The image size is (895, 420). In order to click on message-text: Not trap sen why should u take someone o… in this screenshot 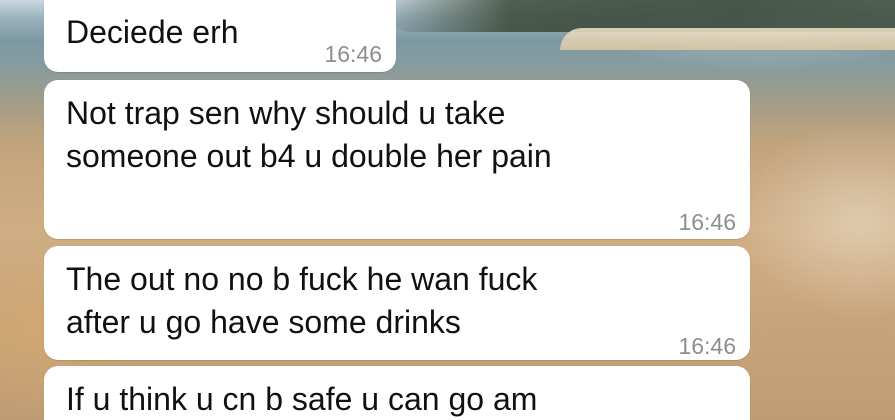, I will do `click(309, 135)`.